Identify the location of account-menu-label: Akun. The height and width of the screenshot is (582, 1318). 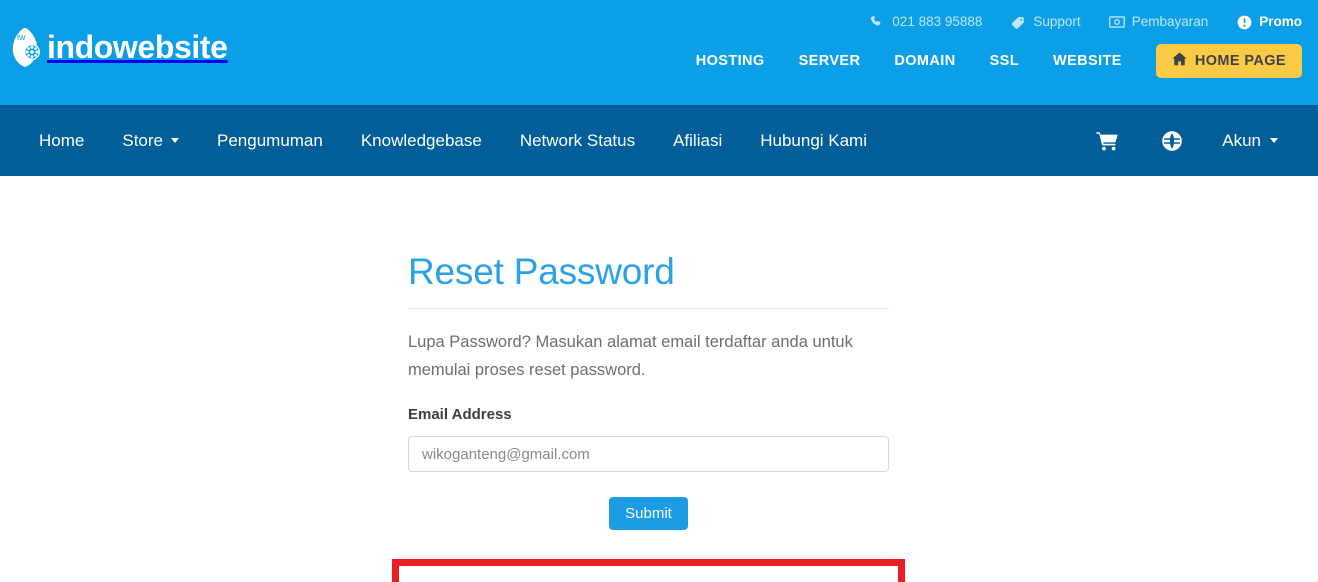
(1241, 140).